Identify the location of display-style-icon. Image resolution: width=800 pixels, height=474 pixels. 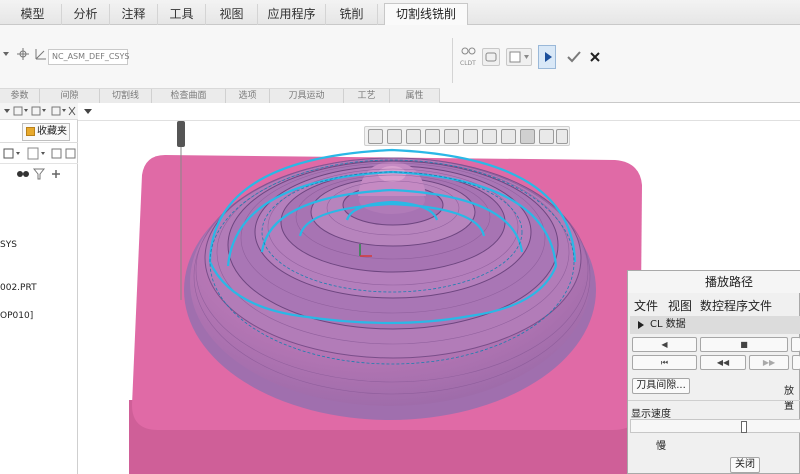
(489, 136).